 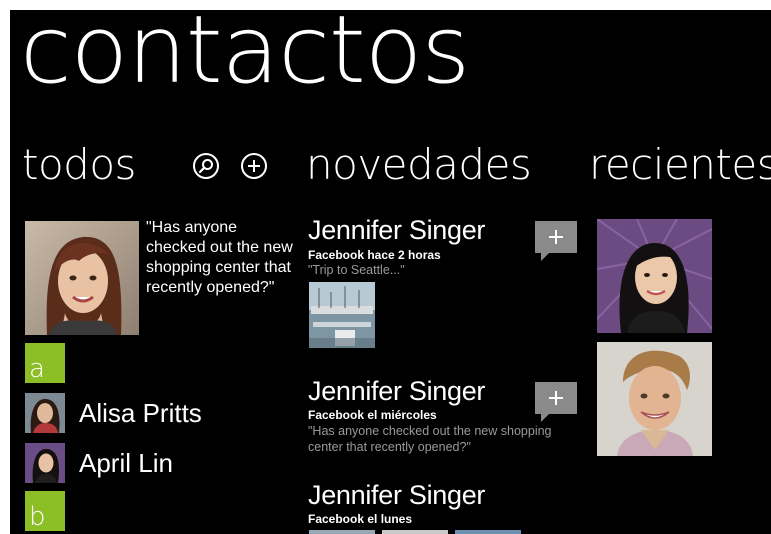 I want to click on recent-contact-1-photo, so click(x=654, y=276).